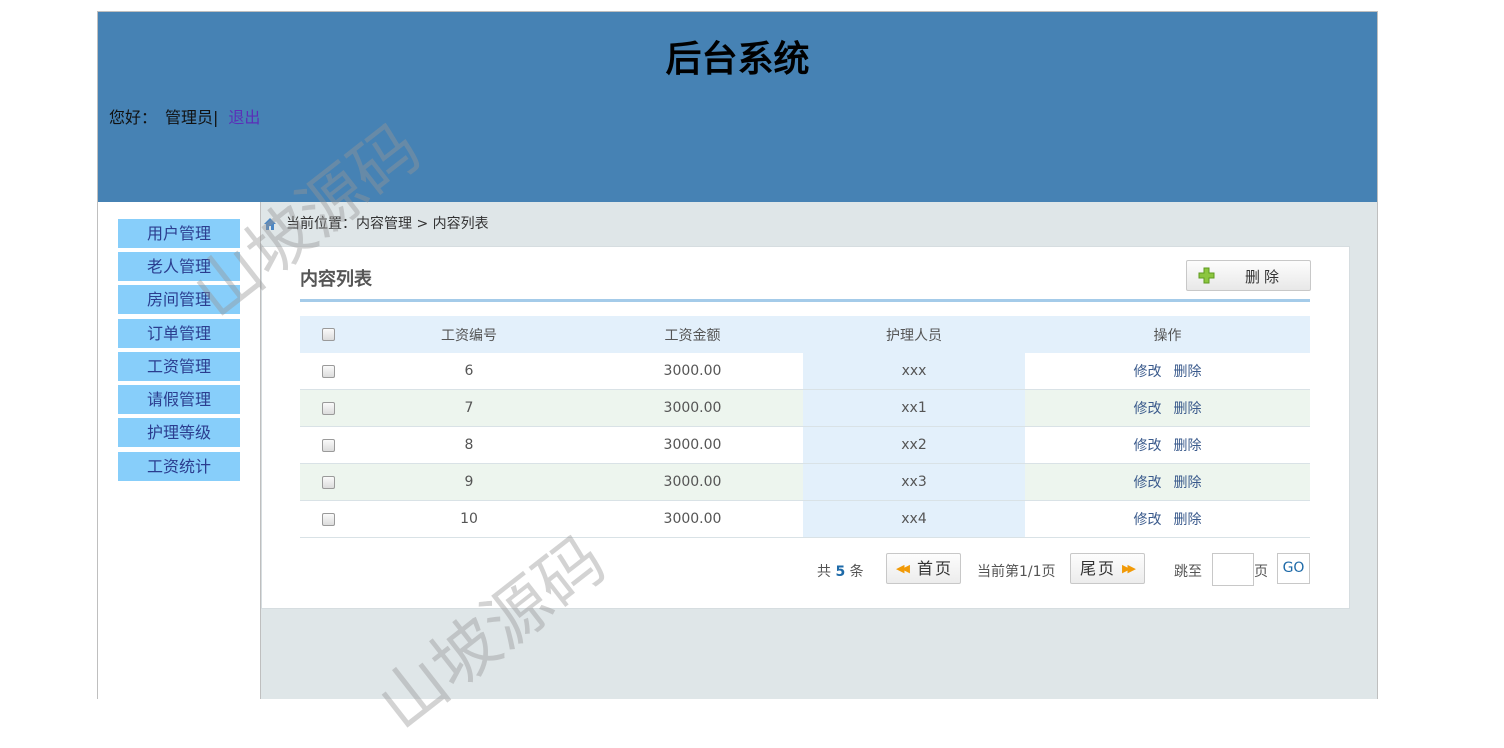 This screenshot has width=1504, height=748. What do you see at coordinates (935, 568) in the screenshot?
I see `first-page-label: 首页` at bounding box center [935, 568].